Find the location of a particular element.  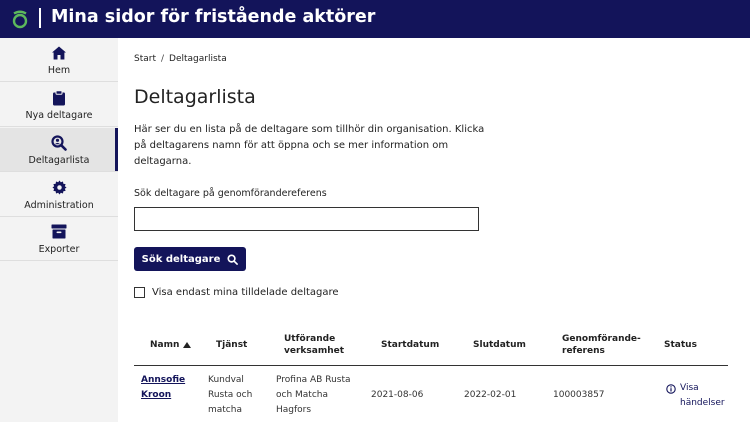

cell-end-date: 2022-02-01 is located at coordinates (490, 395).